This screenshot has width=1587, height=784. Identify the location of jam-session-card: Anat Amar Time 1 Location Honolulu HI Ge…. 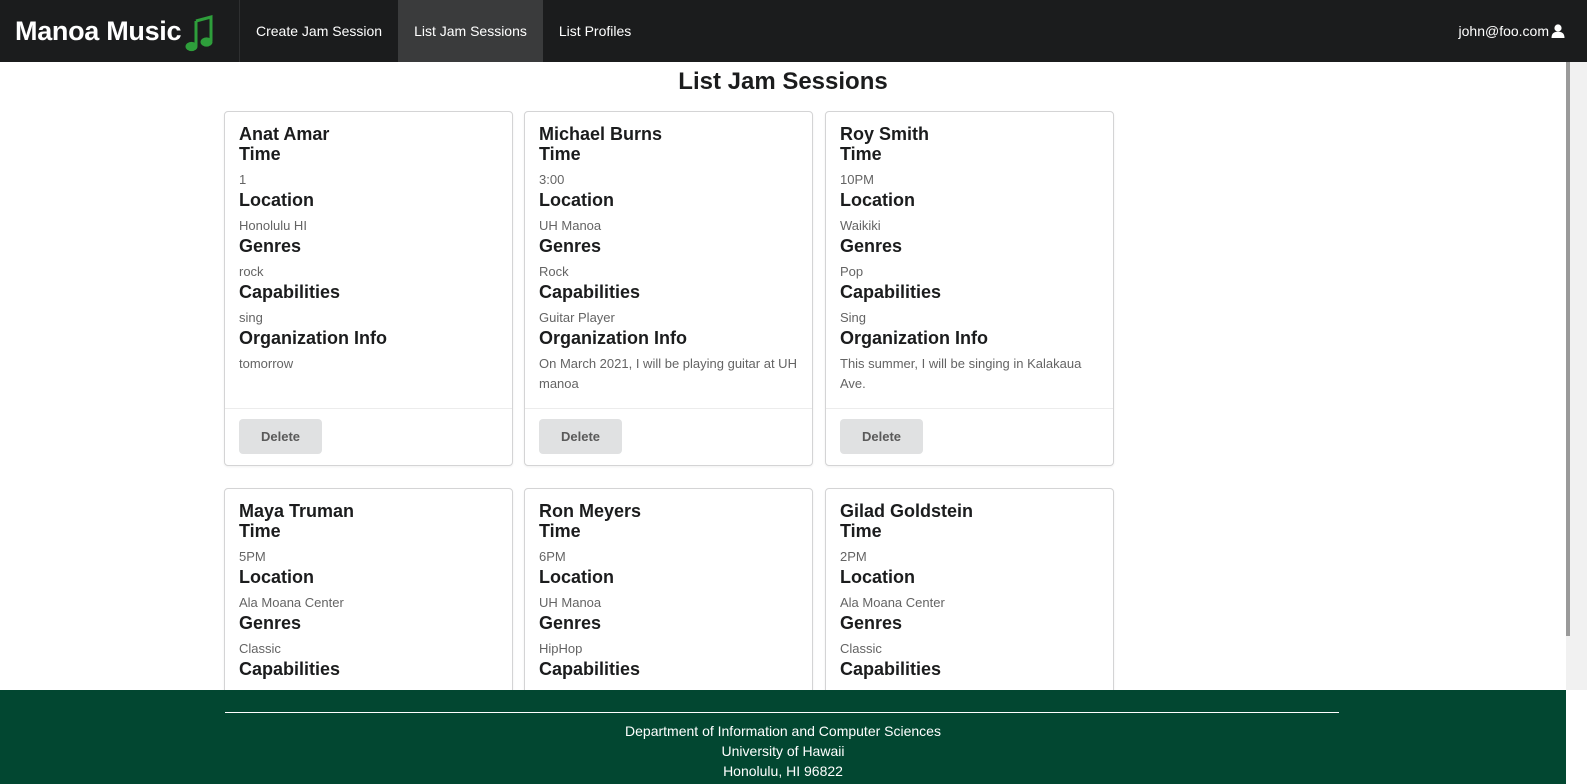
(368, 288).